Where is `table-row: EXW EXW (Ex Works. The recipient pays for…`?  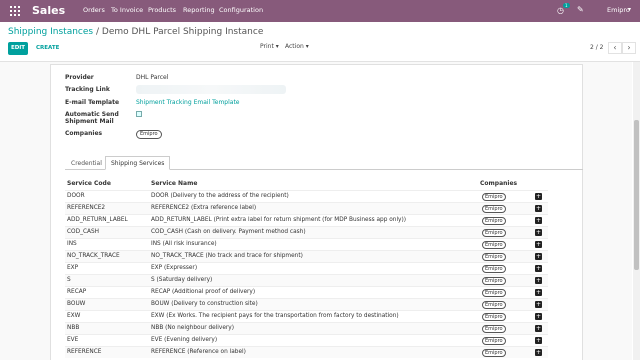
table-row: EXW EXW (Ex Works. The recipient pays for… is located at coordinates (306, 316).